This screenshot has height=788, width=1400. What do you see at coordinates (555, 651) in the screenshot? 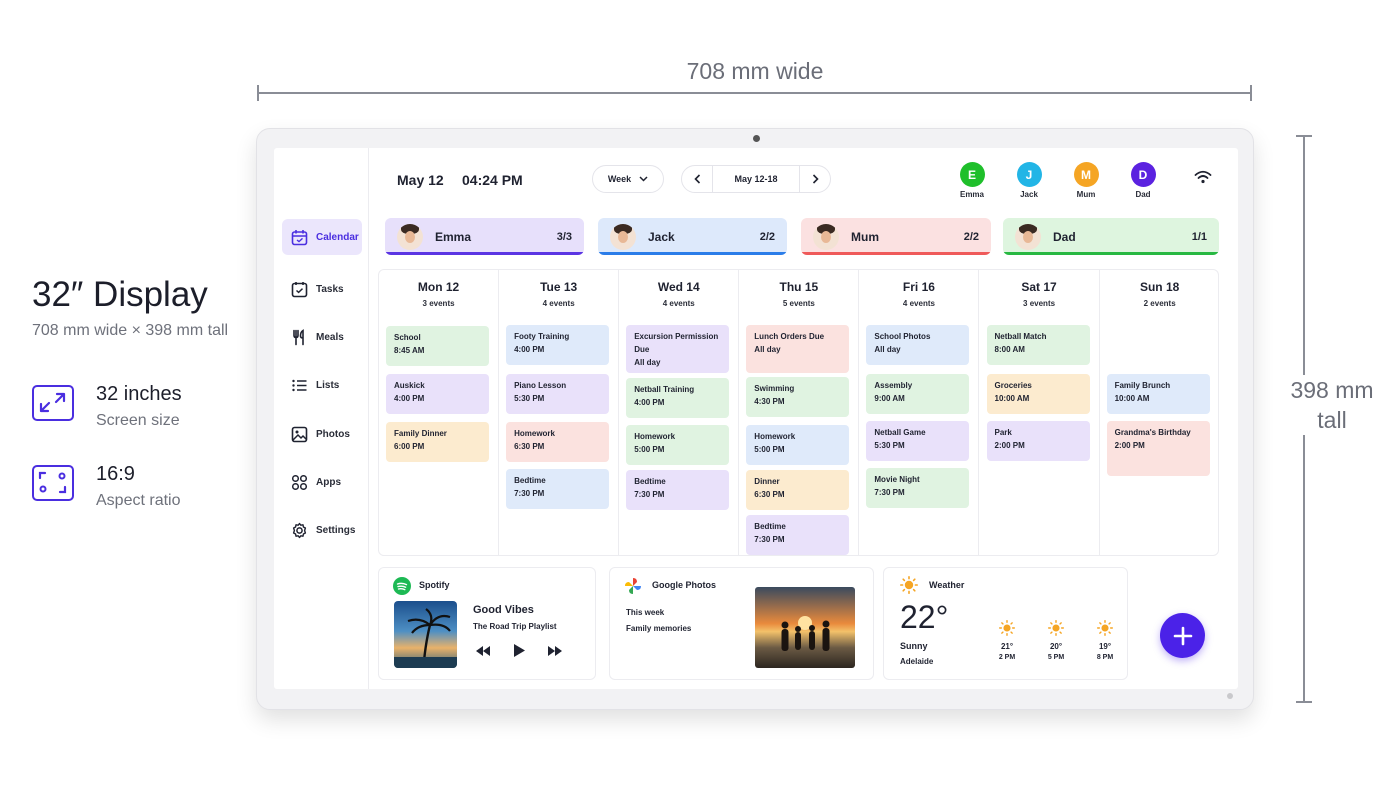
I see `fast-forward-button` at bounding box center [555, 651].